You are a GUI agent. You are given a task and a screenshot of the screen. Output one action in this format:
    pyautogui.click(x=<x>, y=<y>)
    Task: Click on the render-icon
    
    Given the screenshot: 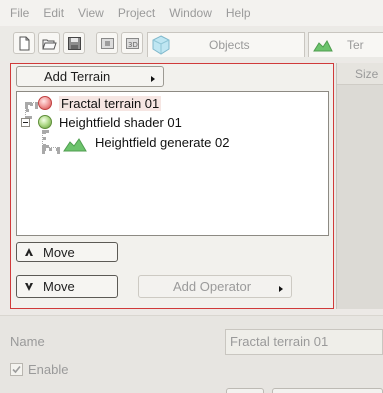 What is the action you would take?
    pyautogui.click(x=107, y=43)
    